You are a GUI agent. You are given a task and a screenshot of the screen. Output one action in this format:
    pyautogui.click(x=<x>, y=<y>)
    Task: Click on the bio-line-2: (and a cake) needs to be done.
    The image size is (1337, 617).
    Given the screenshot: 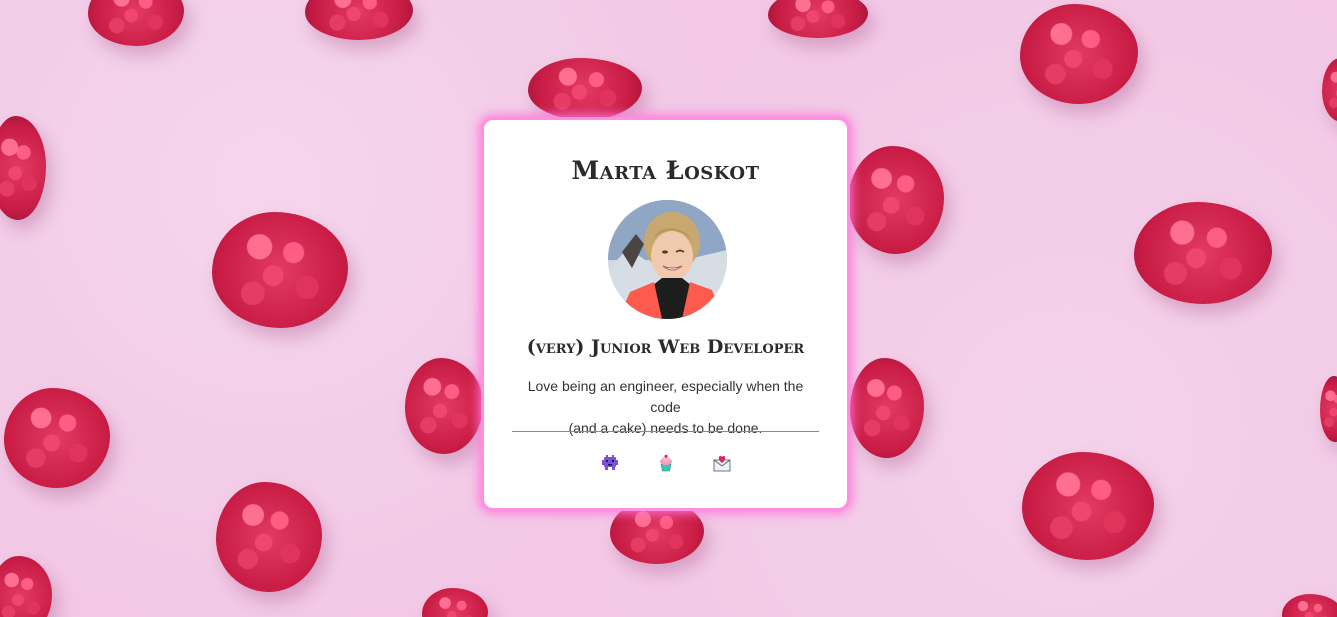 What is the action you would take?
    pyautogui.click(x=665, y=428)
    